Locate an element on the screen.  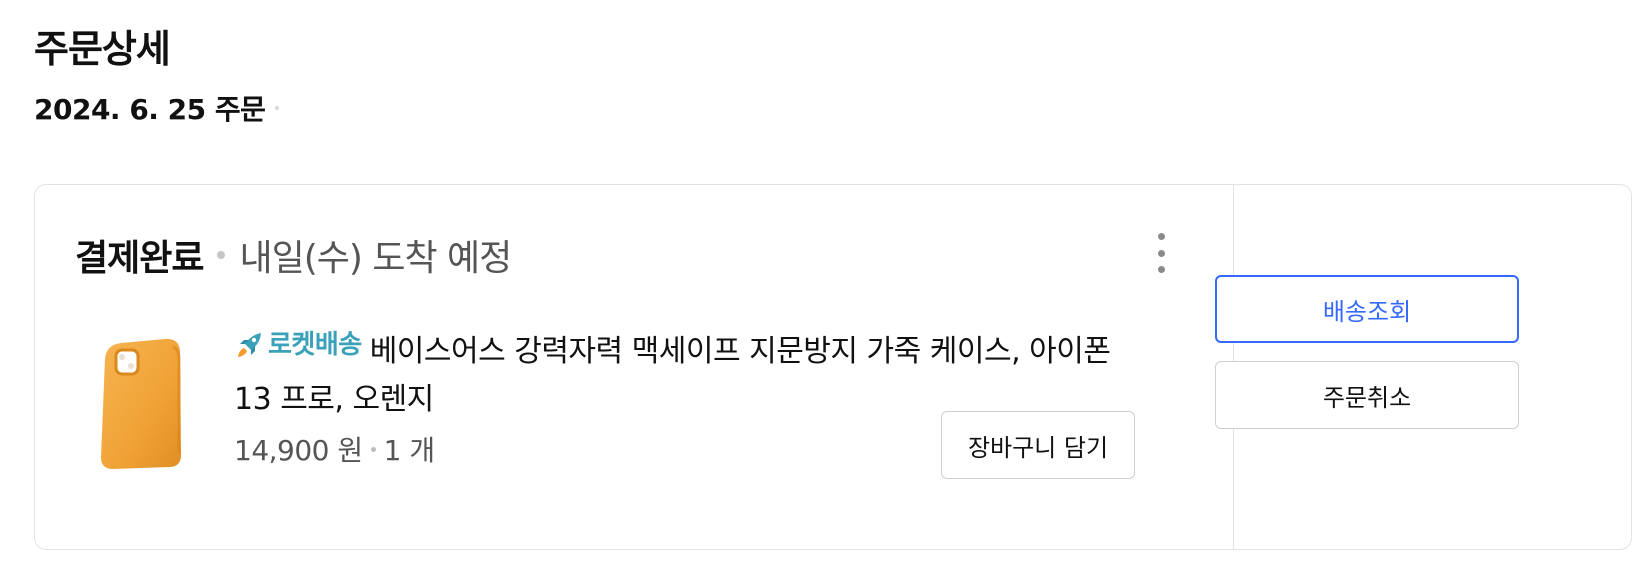
more-vertical-icon is located at coordinates (1161, 253).